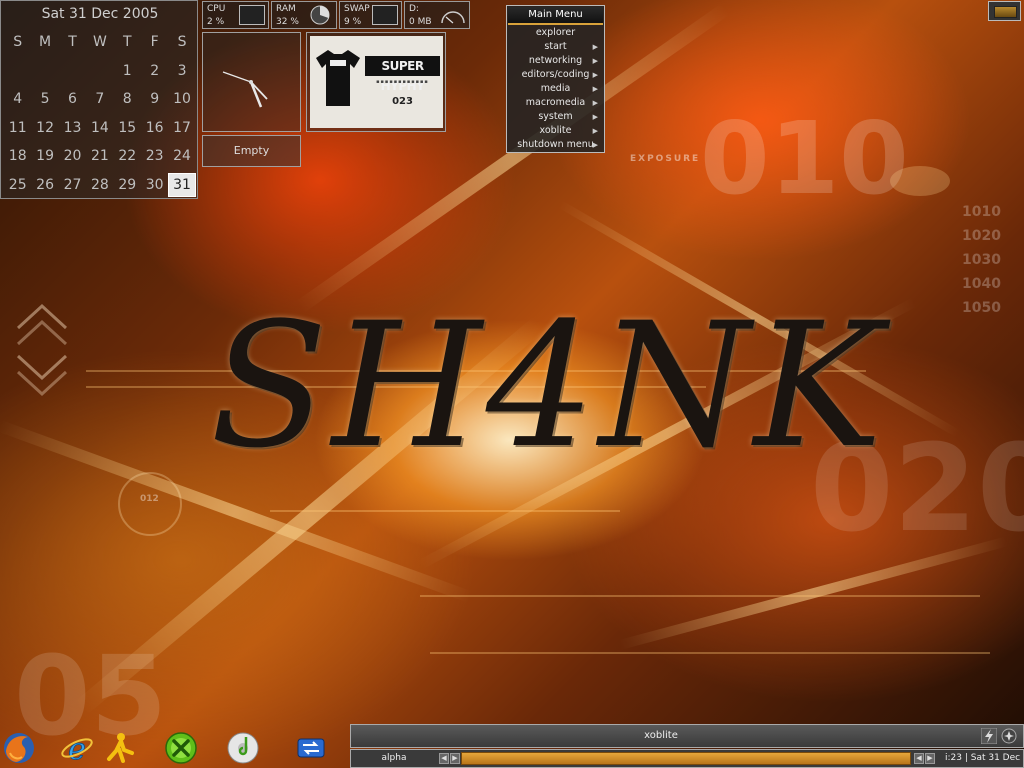 The width and height of the screenshot is (1024, 768). What do you see at coordinates (252, 15) in the screenshot?
I see `cpu-graph` at bounding box center [252, 15].